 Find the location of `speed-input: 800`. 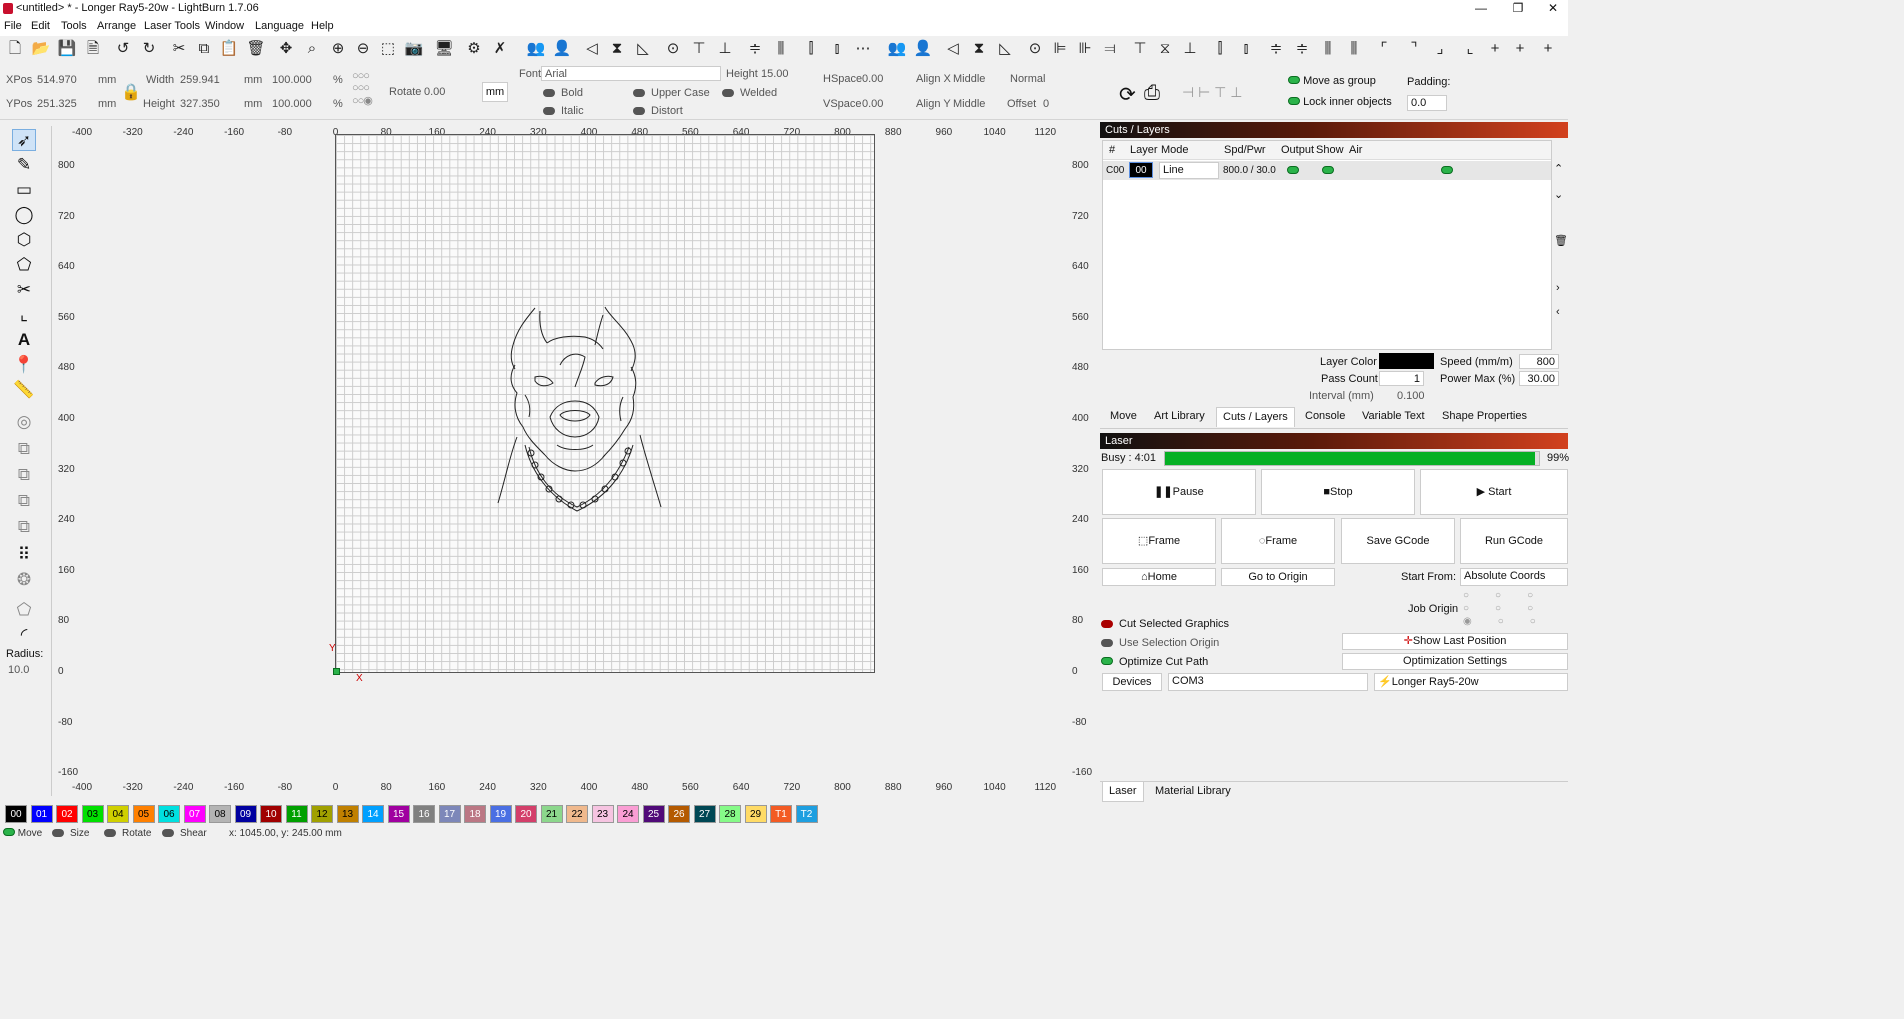

speed-input: 800 is located at coordinates (1539, 361).